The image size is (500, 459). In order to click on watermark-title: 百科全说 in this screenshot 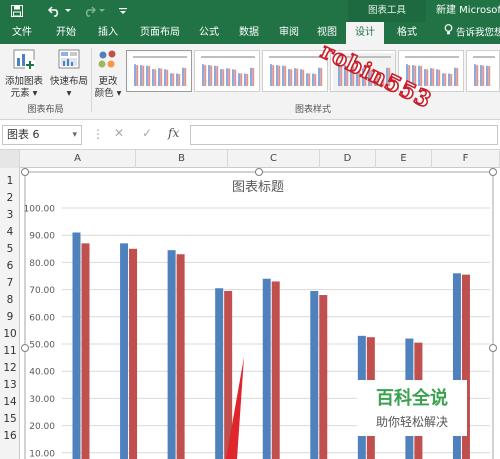, I will do `click(412, 398)`.